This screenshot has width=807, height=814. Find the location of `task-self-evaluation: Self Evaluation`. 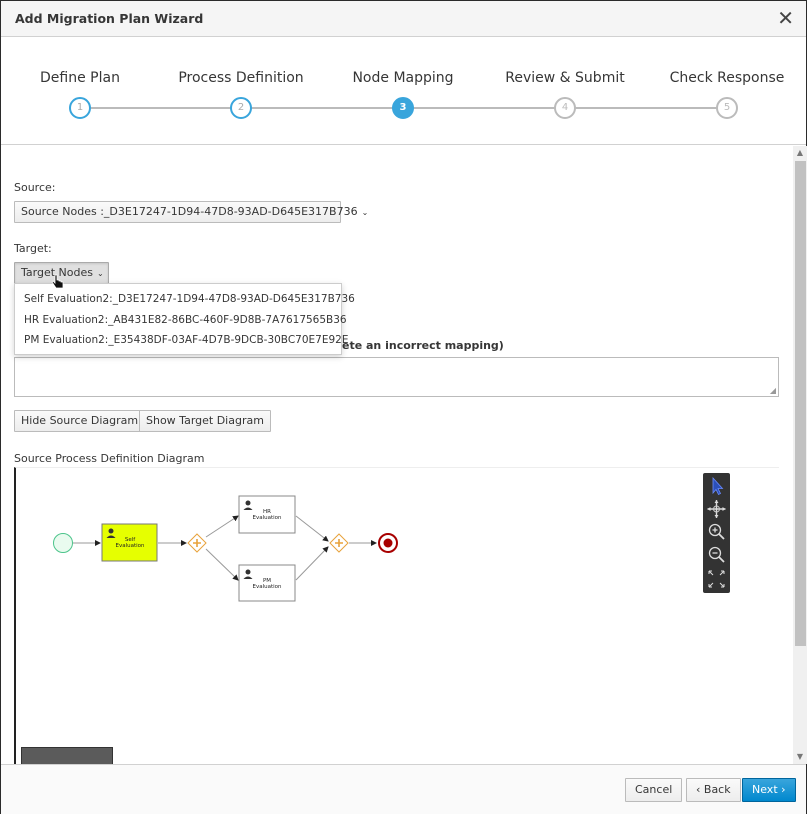

task-self-evaluation: Self Evaluation is located at coordinates (129, 542).